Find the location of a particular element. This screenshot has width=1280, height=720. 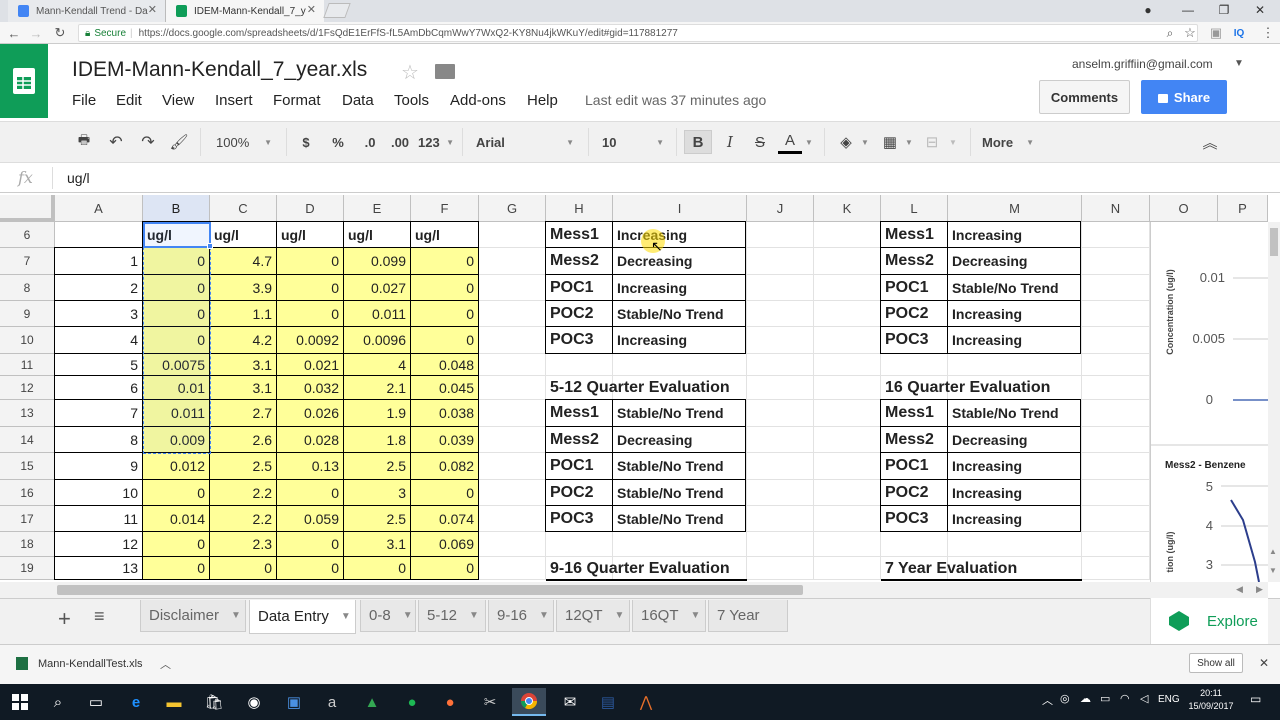

google-drive-icon: ▲ is located at coordinates (372, 702).